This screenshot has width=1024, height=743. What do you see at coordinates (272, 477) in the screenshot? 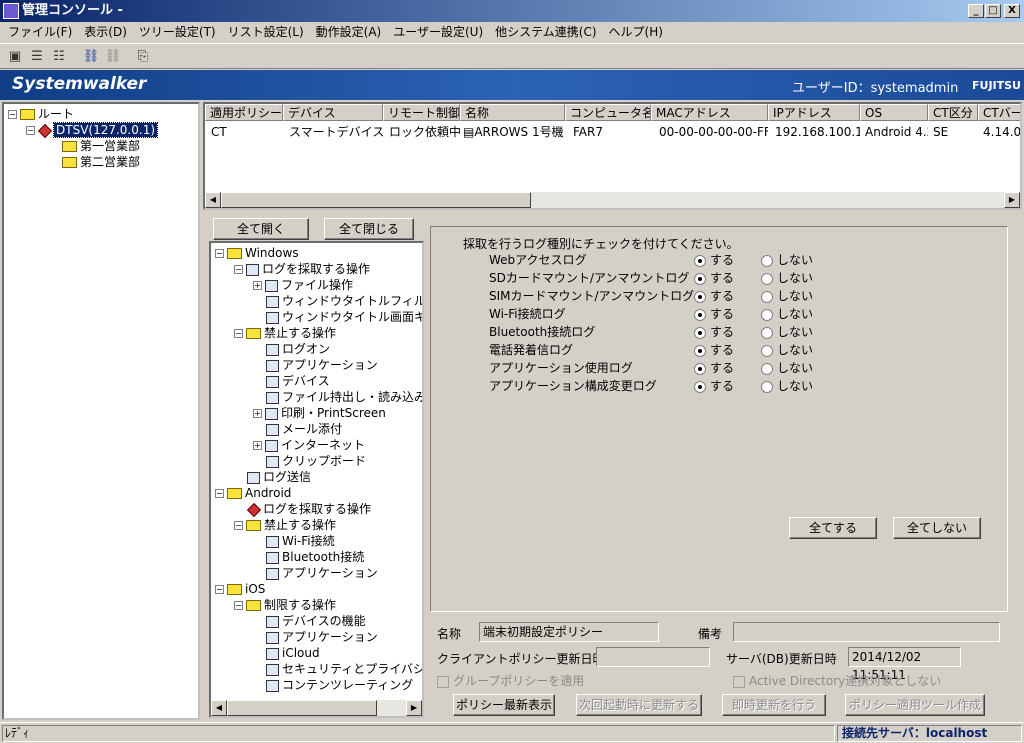
I see `policy-tree-item: ログ送信` at bounding box center [272, 477].